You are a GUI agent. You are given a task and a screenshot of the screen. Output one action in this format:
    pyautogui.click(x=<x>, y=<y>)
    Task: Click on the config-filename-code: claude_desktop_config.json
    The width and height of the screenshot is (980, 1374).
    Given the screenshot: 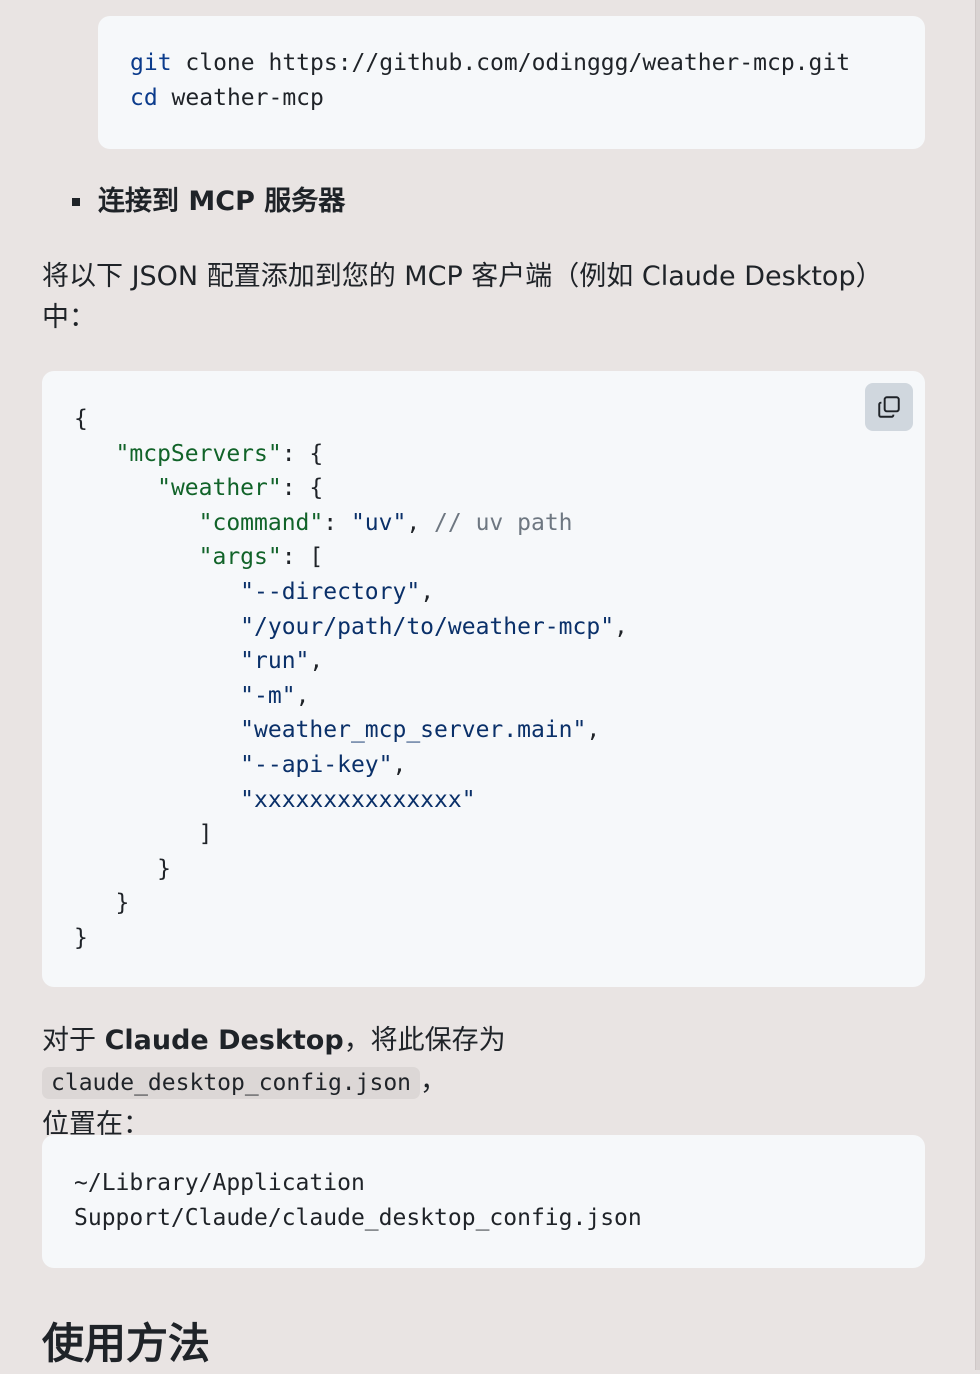 What is the action you would take?
    pyautogui.click(x=231, y=1083)
    